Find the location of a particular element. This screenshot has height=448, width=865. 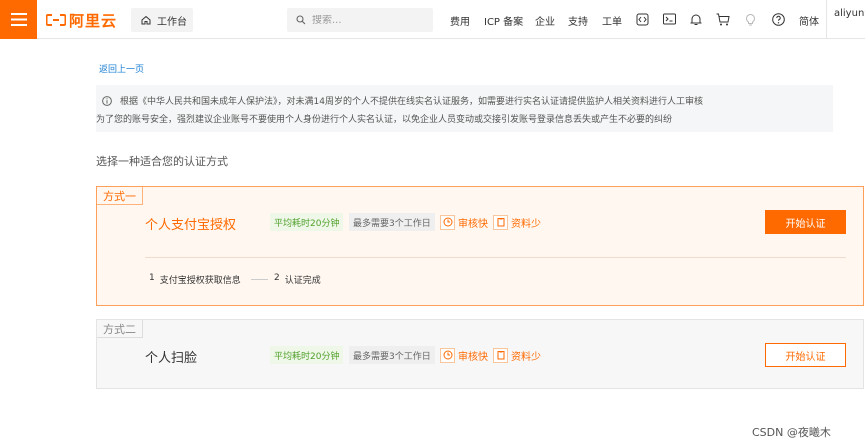

section-title: 选择一种适合您的认证方式 is located at coordinates (162, 161).